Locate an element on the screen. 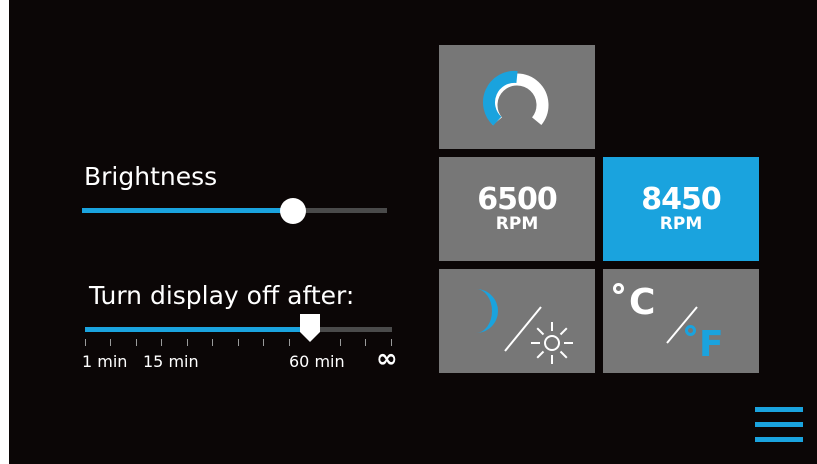 This screenshot has width=817, height=464. brightness-label: Brightness is located at coordinates (151, 176).